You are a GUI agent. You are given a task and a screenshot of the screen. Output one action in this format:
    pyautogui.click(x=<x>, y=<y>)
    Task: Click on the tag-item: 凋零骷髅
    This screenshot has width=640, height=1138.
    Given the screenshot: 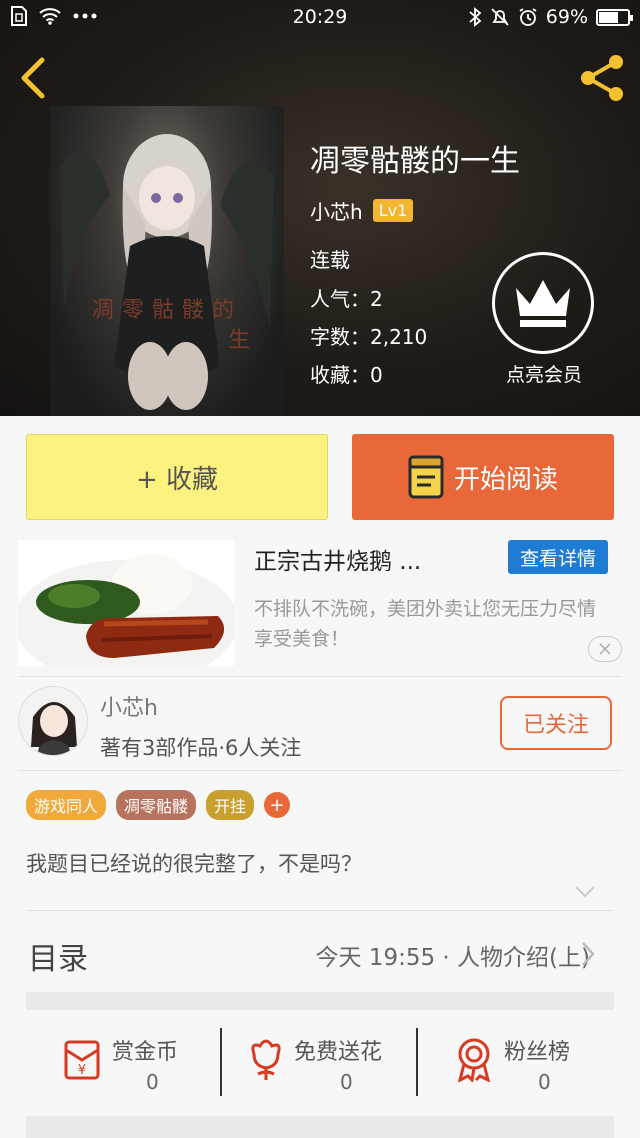 What is the action you would take?
    pyautogui.click(x=156, y=805)
    